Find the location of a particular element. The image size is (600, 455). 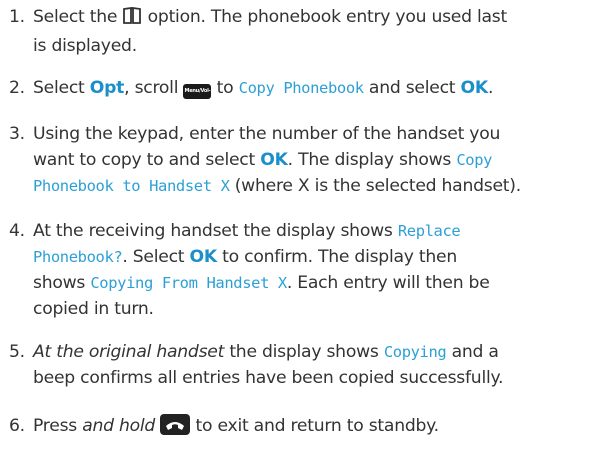

step-text: copied in turn. is located at coordinates (93, 309).